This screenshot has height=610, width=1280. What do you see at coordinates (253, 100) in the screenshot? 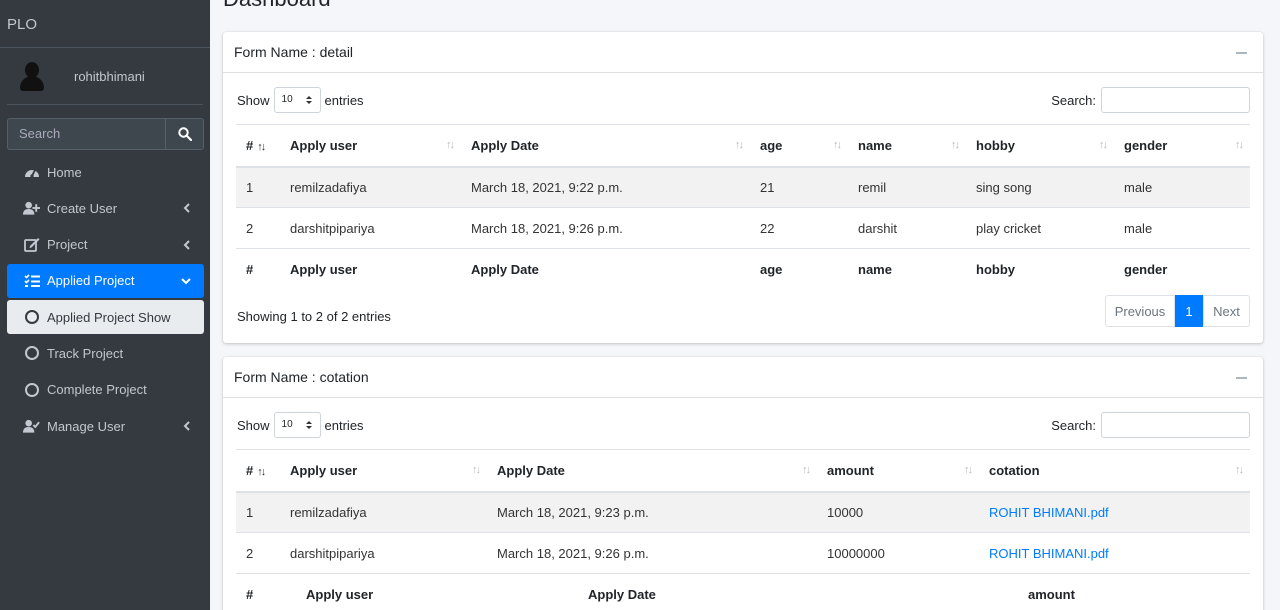
I see `show-label: Show` at bounding box center [253, 100].